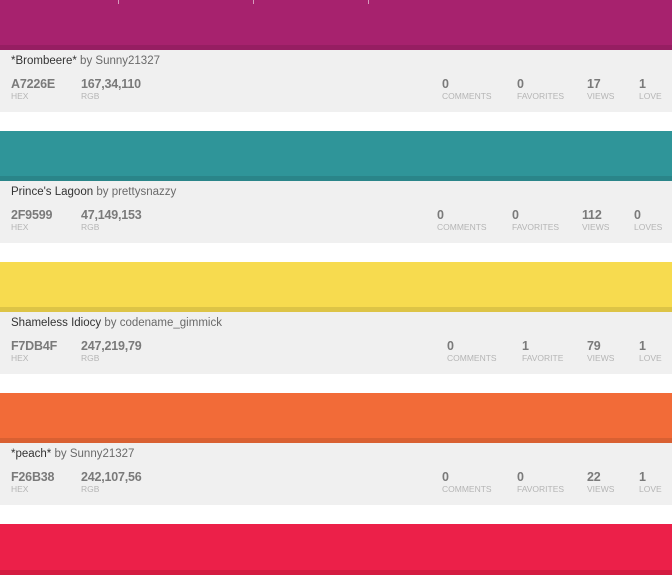 This screenshot has width=672, height=575. I want to click on stat-label: LOVES, so click(648, 227).